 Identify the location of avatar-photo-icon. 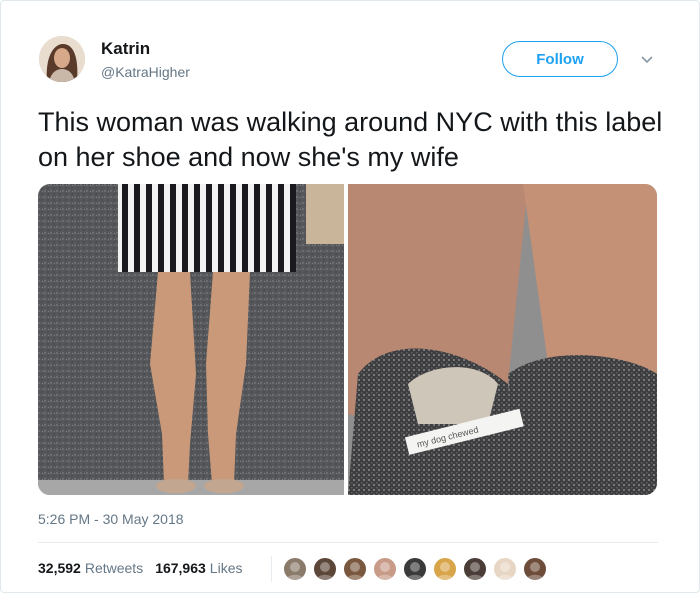
(62, 59).